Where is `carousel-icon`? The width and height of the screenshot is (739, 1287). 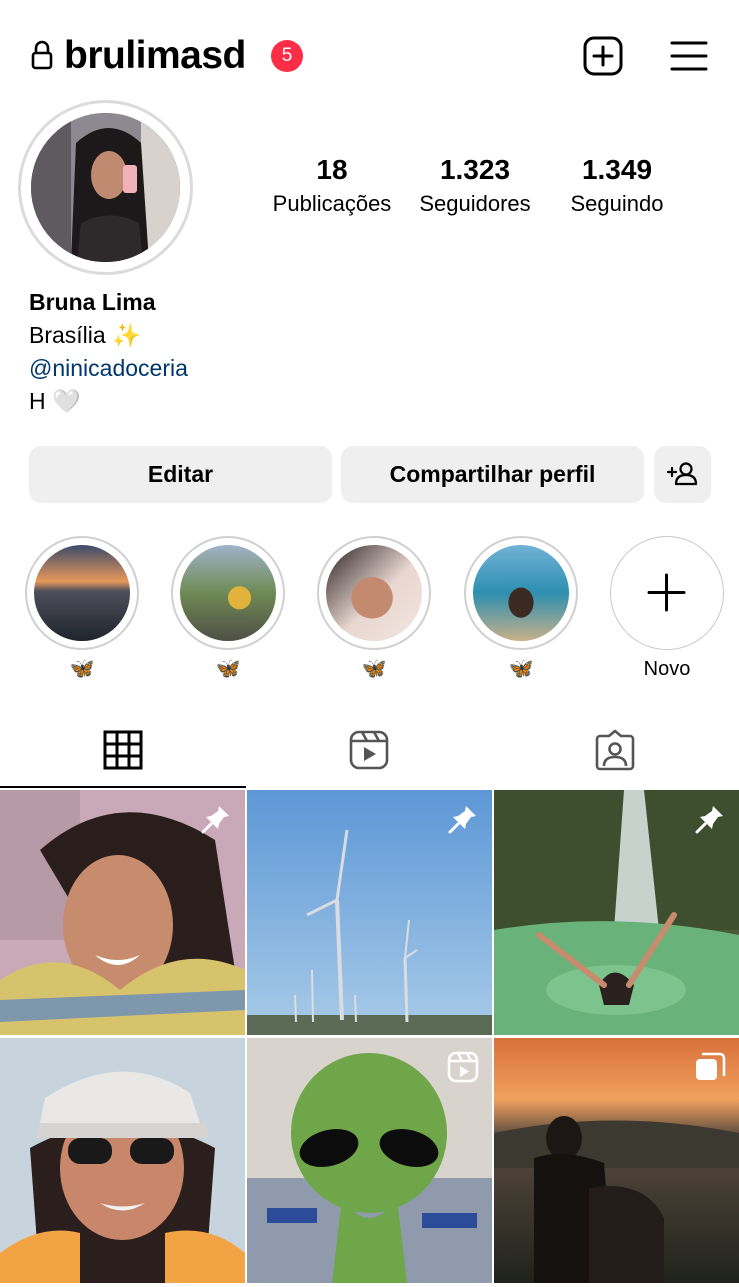 carousel-icon is located at coordinates (711, 1066).